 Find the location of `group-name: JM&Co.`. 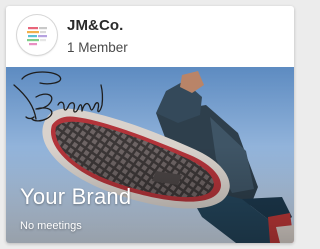

group-name: JM&Co. is located at coordinates (95, 25).